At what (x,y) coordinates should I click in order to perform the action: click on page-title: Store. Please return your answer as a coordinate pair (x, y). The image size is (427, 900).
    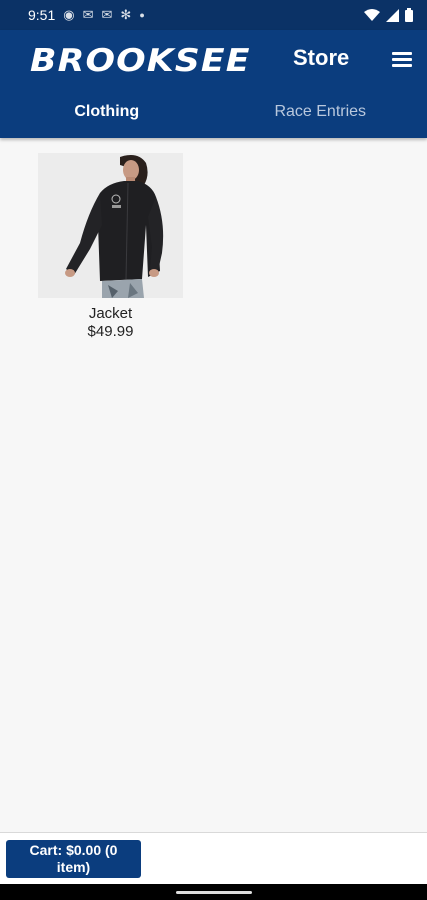
    Looking at the image, I should click on (321, 57).